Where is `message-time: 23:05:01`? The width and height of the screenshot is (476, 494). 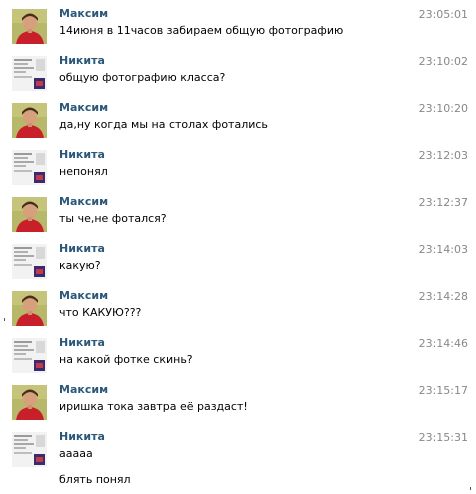
message-time: 23:05:01 is located at coordinates (443, 14).